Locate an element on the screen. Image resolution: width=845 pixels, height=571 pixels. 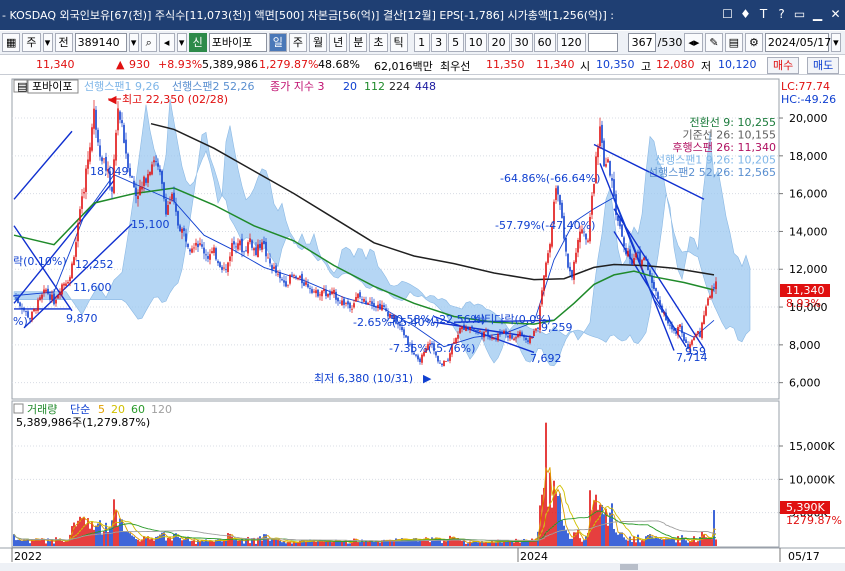
volume-panel-toggle-icon is located at coordinates (18, 408).